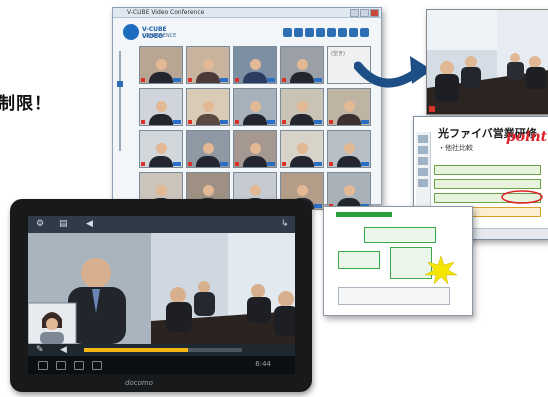 Image resolution: width=548 pixels, height=397 pixels. What do you see at coordinates (423, 161) in the screenshot?
I see `shape-tool-icon` at bounding box center [423, 161].